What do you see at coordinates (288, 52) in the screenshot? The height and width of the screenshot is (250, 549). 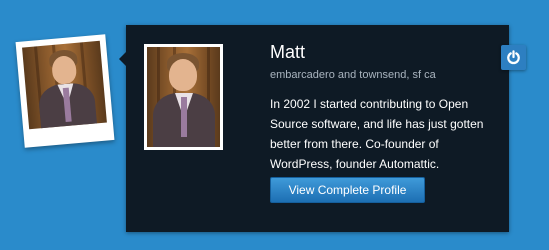 I see `profile-name: Matt` at bounding box center [288, 52].